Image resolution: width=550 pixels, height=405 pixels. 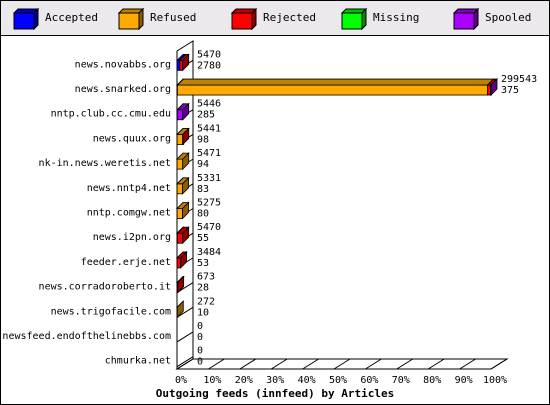 What do you see at coordinates (111, 311) in the screenshot?
I see `category-label: news.trigofacile.com` at bounding box center [111, 311].